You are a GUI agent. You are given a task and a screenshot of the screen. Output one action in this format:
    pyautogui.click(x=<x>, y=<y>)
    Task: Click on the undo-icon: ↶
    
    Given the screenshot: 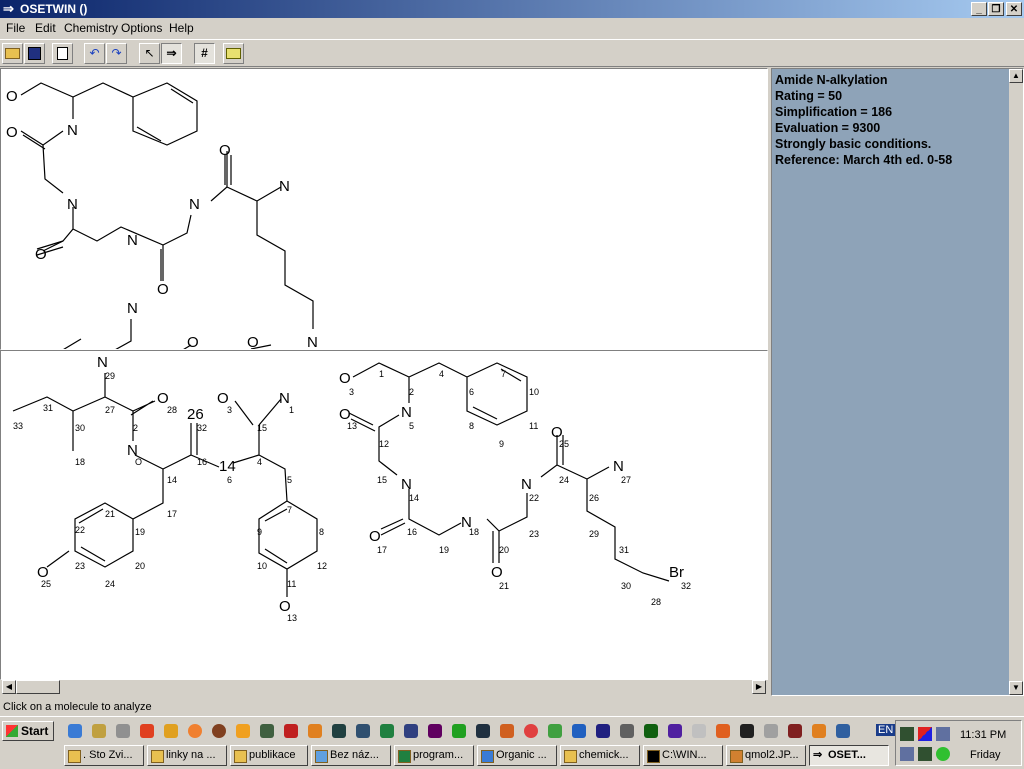 What is the action you would take?
    pyautogui.click(x=94, y=53)
    